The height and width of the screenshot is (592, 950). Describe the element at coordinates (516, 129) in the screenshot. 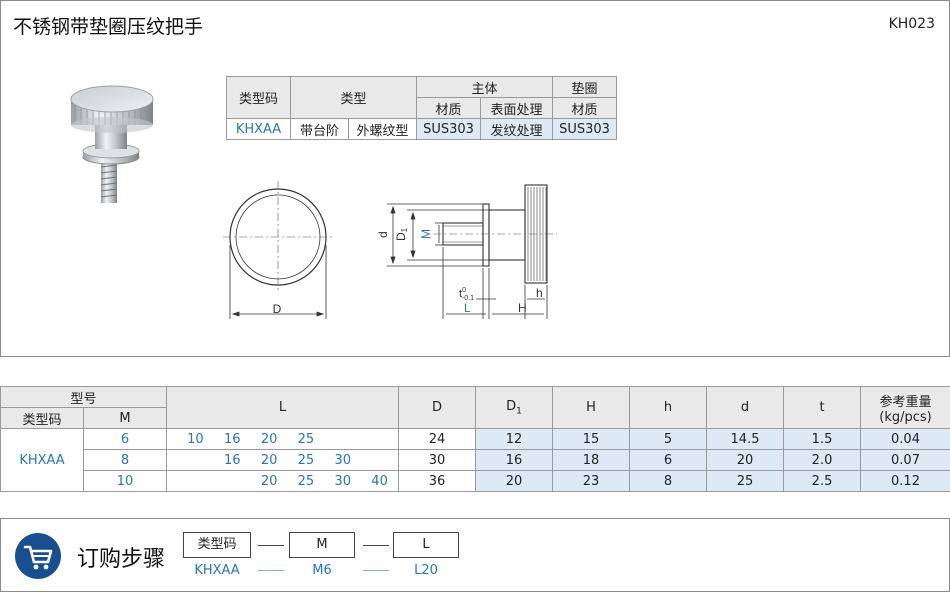

I see `surface-cell: 发纹处理` at that location.